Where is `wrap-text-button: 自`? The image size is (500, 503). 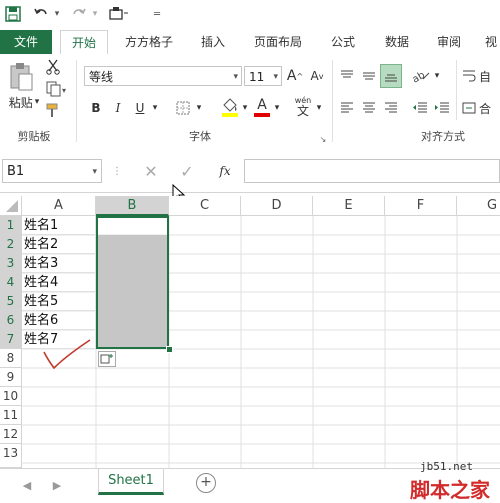
wrap-text-button: 自 is located at coordinates (481, 76).